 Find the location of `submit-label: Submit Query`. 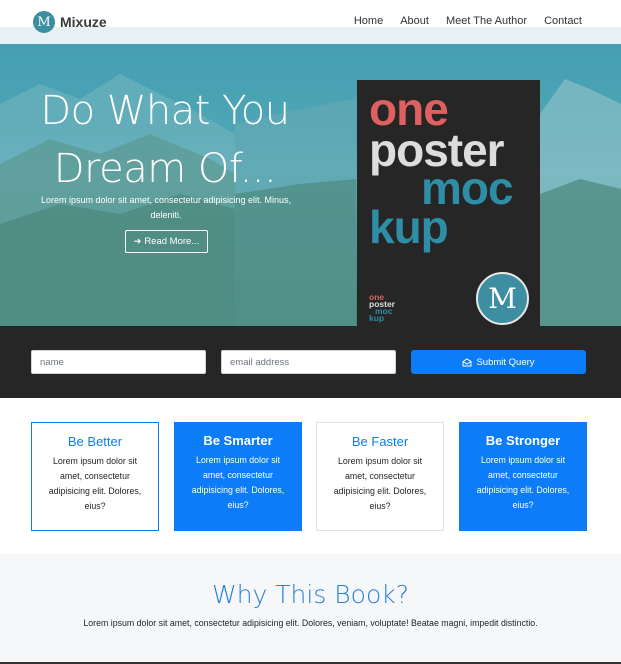

submit-label: Submit Query is located at coordinates (505, 362).